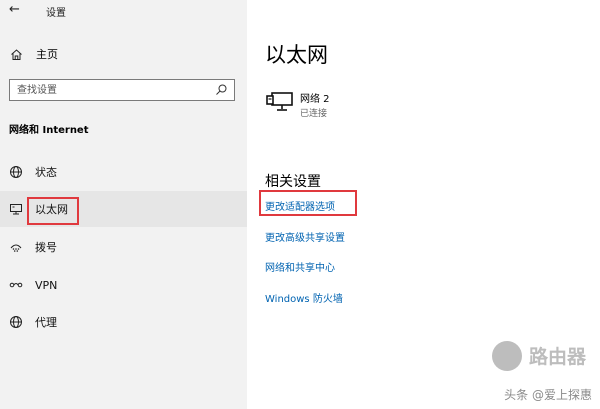  I want to click on sidebar-item-vpn: VPN, so click(123, 285).